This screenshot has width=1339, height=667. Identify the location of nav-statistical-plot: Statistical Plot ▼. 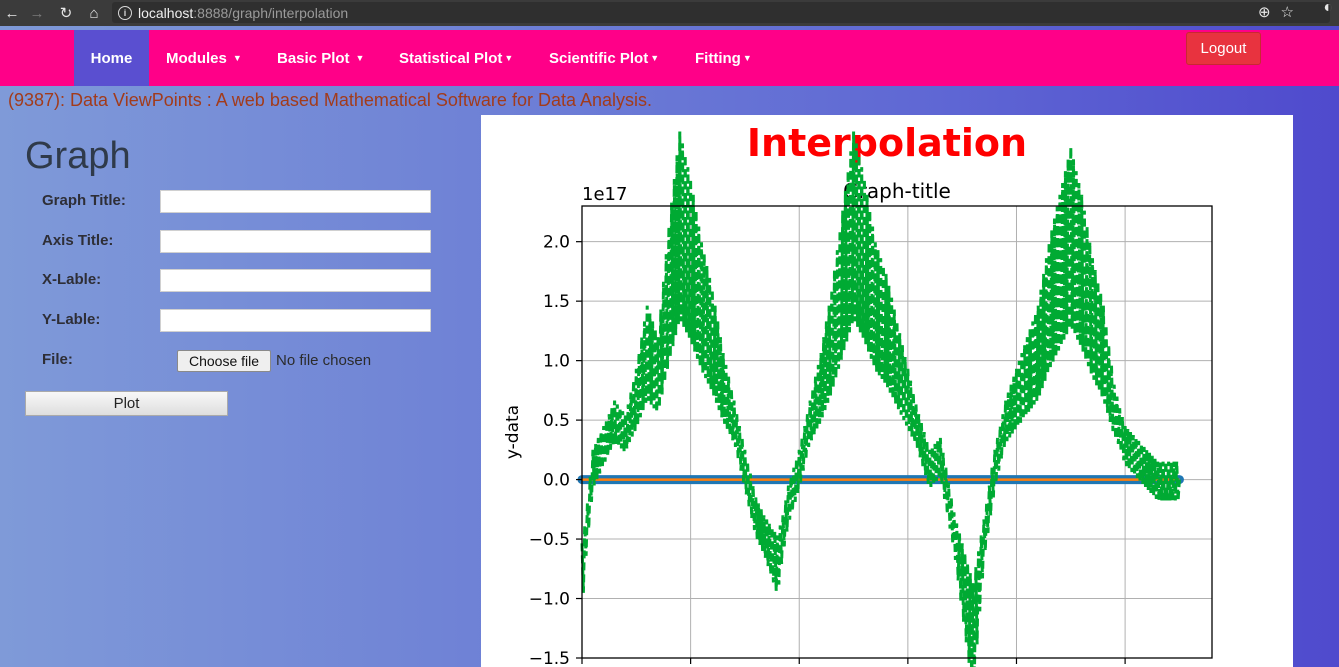
(456, 58).